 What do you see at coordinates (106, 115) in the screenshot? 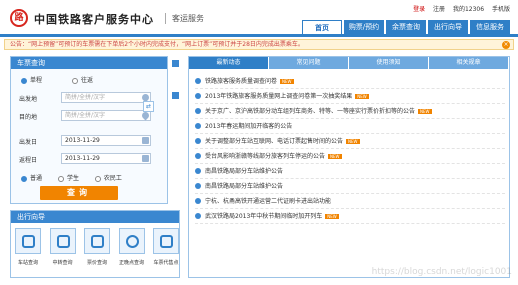
I see `to-input: 简拼/全拼/汉字` at bounding box center [106, 115].